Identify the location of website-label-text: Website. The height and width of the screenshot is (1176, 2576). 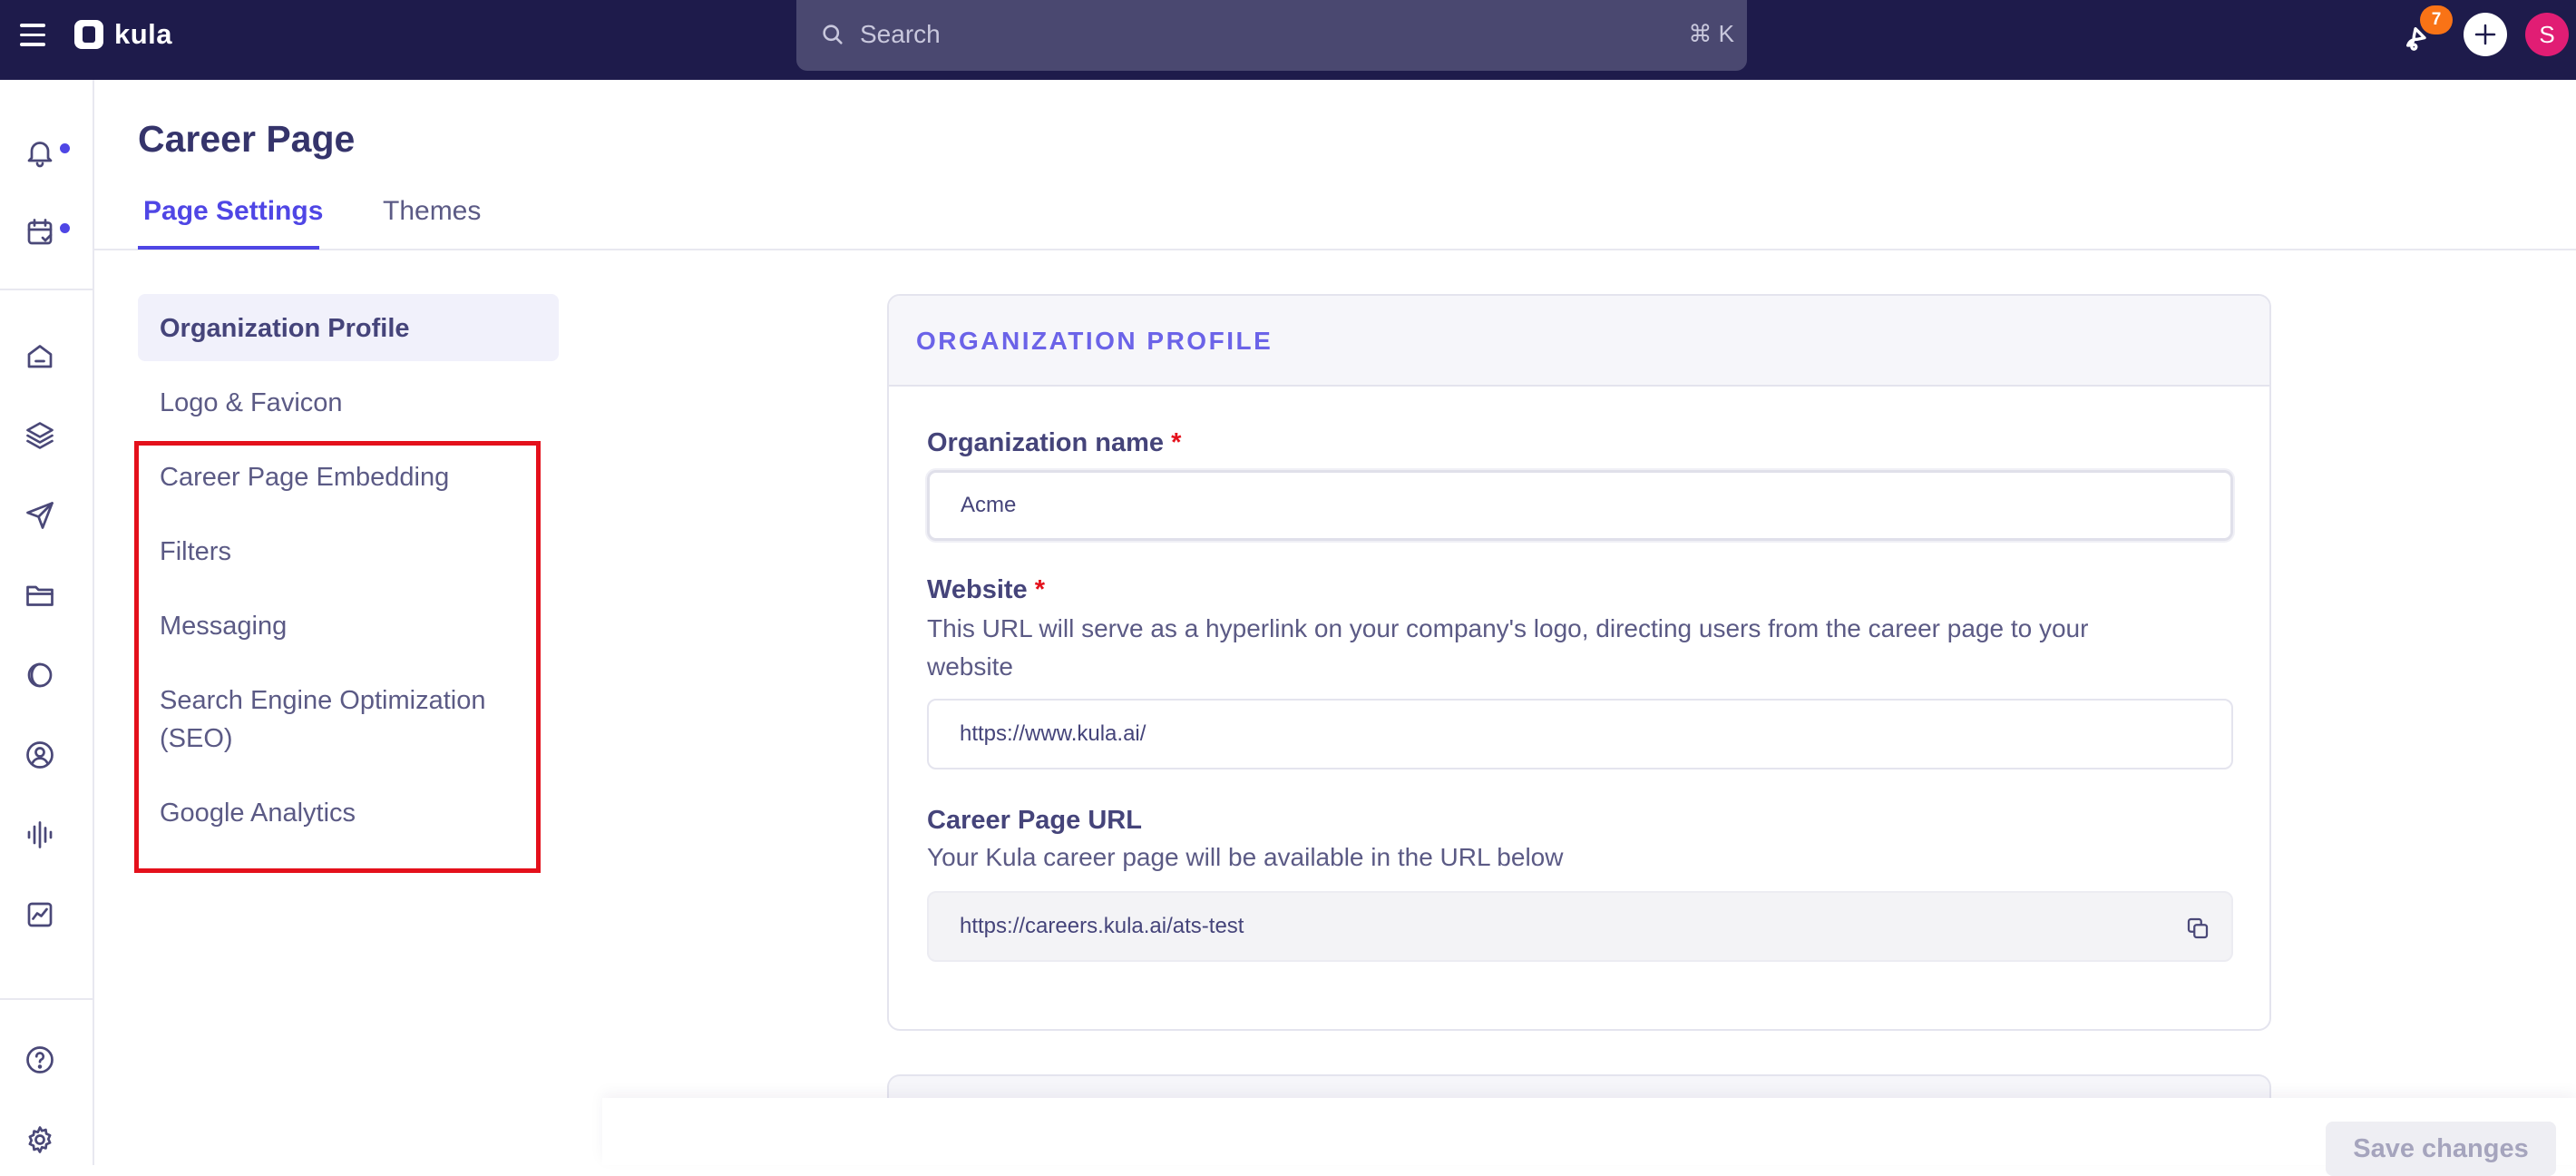
(977, 589).